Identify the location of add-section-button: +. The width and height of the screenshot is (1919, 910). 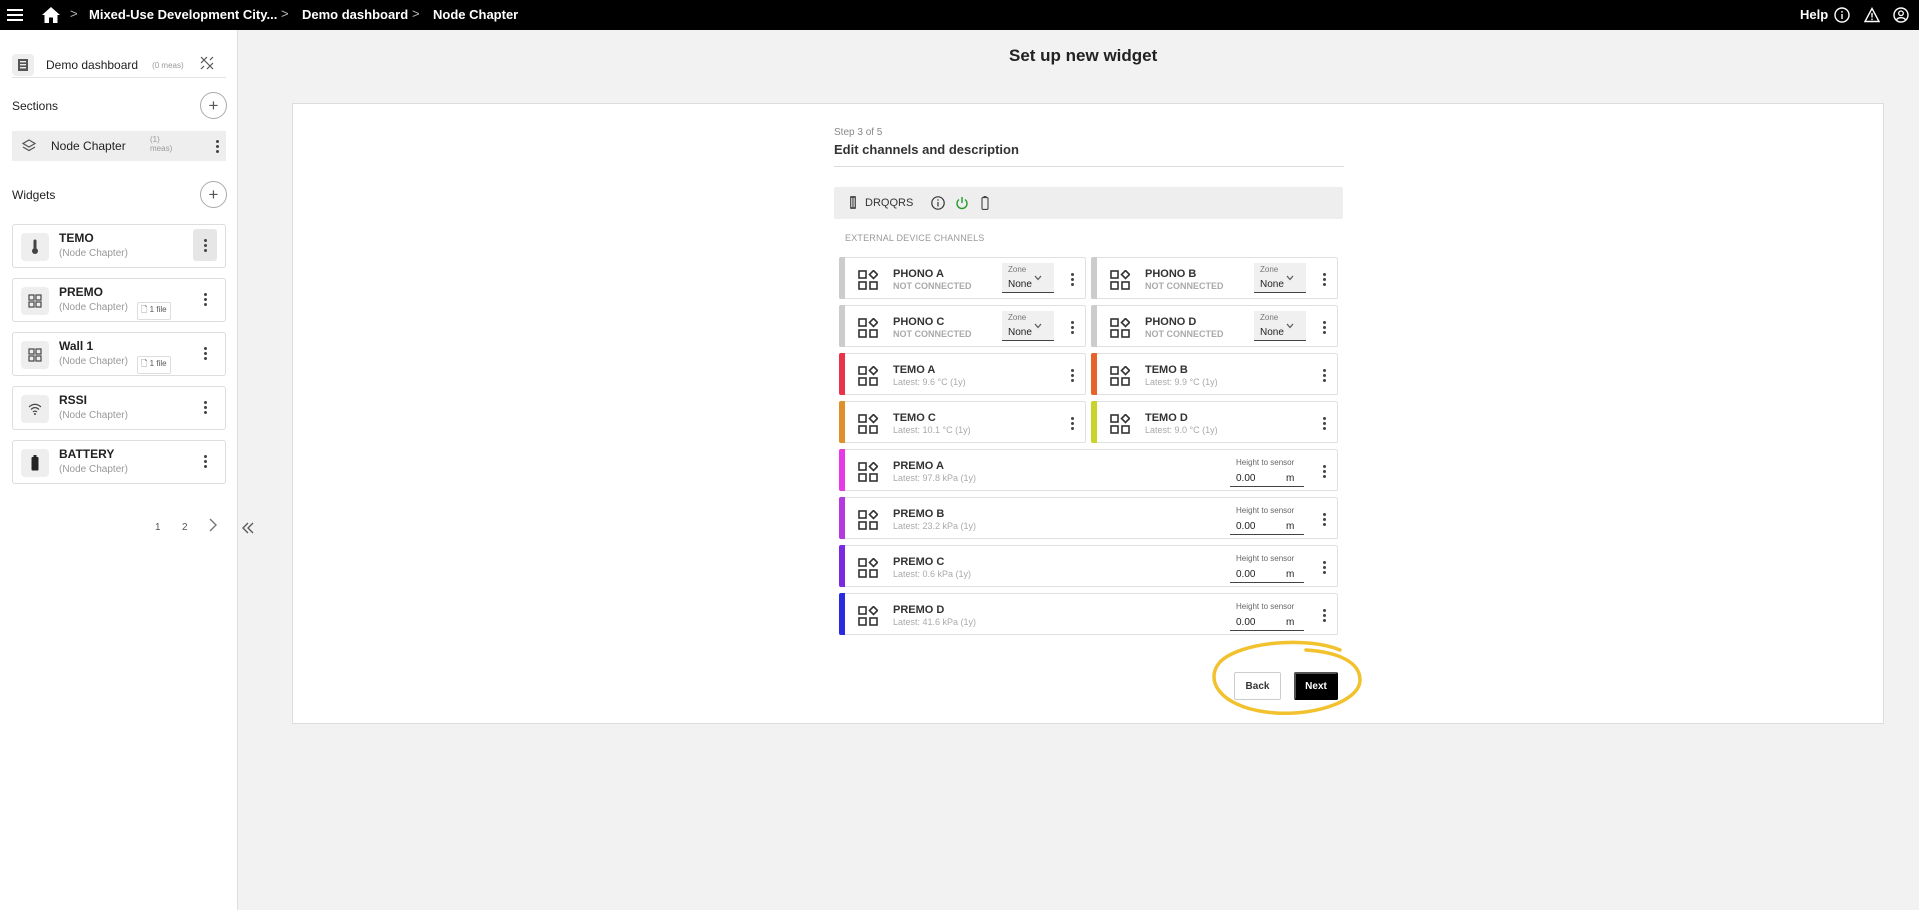
(213, 105).